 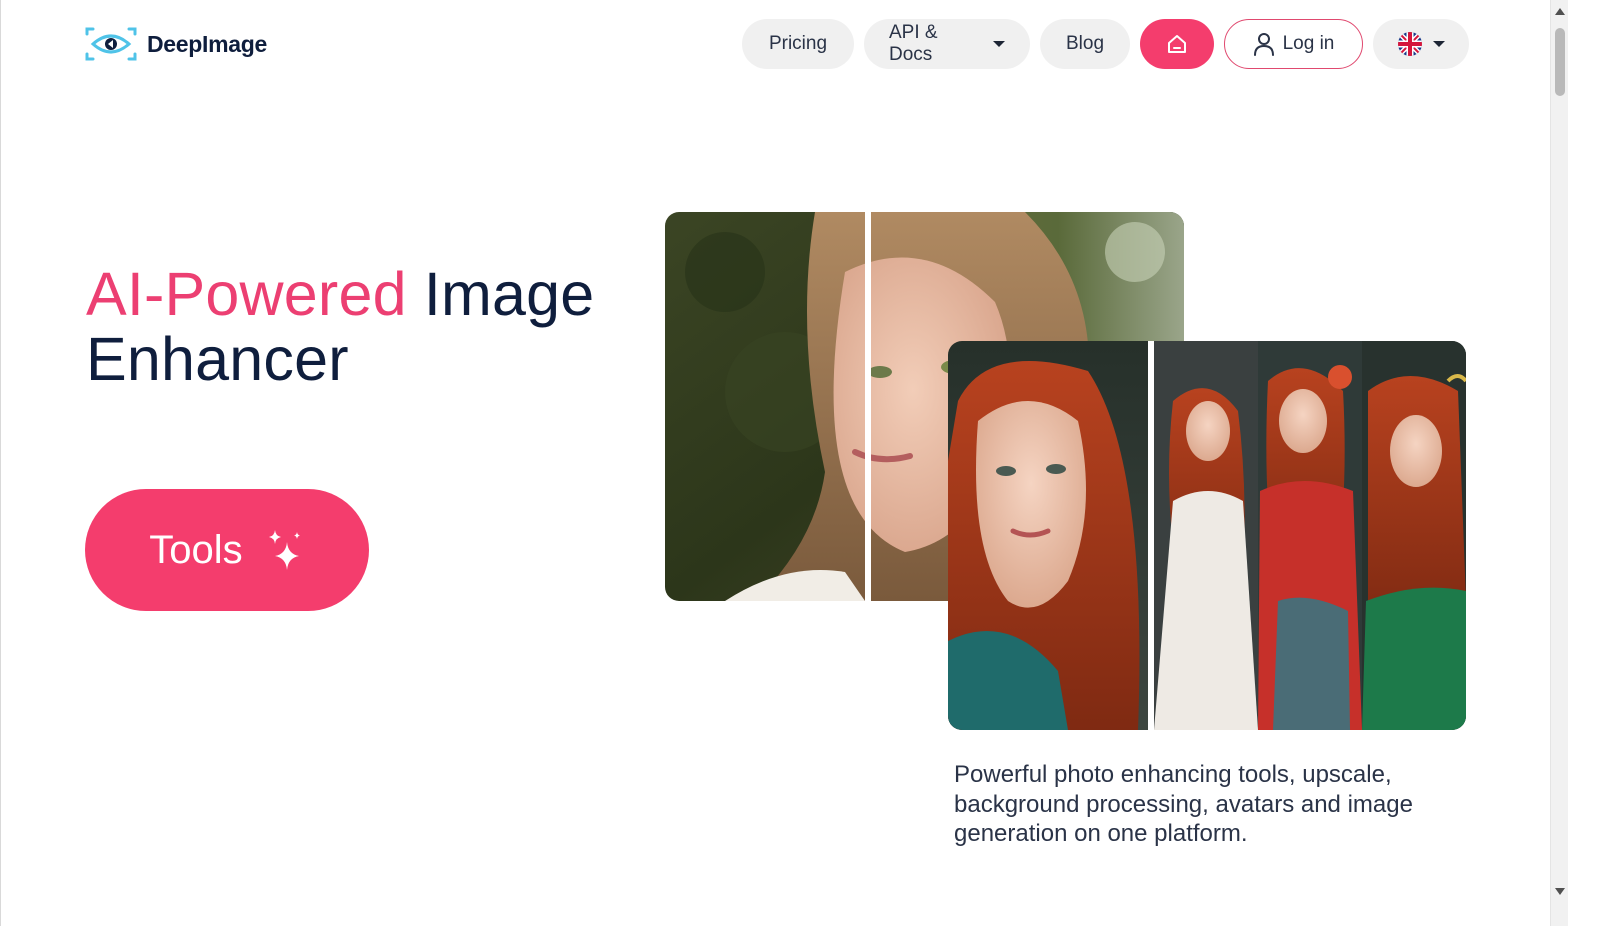 I want to click on hero-title-accent: AI-Powered, so click(x=246, y=294).